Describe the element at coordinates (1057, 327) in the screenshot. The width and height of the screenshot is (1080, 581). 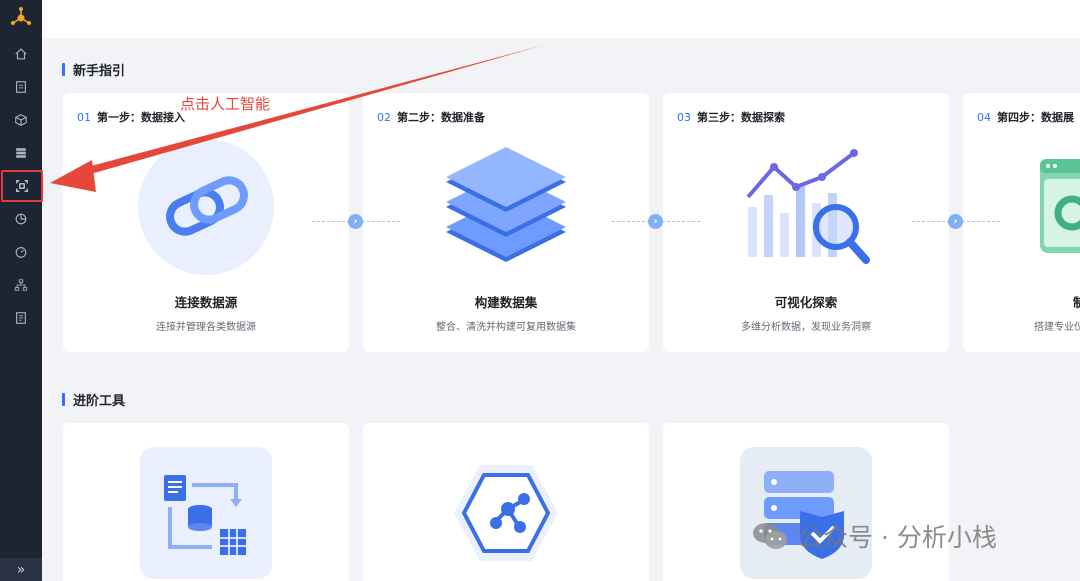
I see `step-description: 搭建专业仪` at that location.